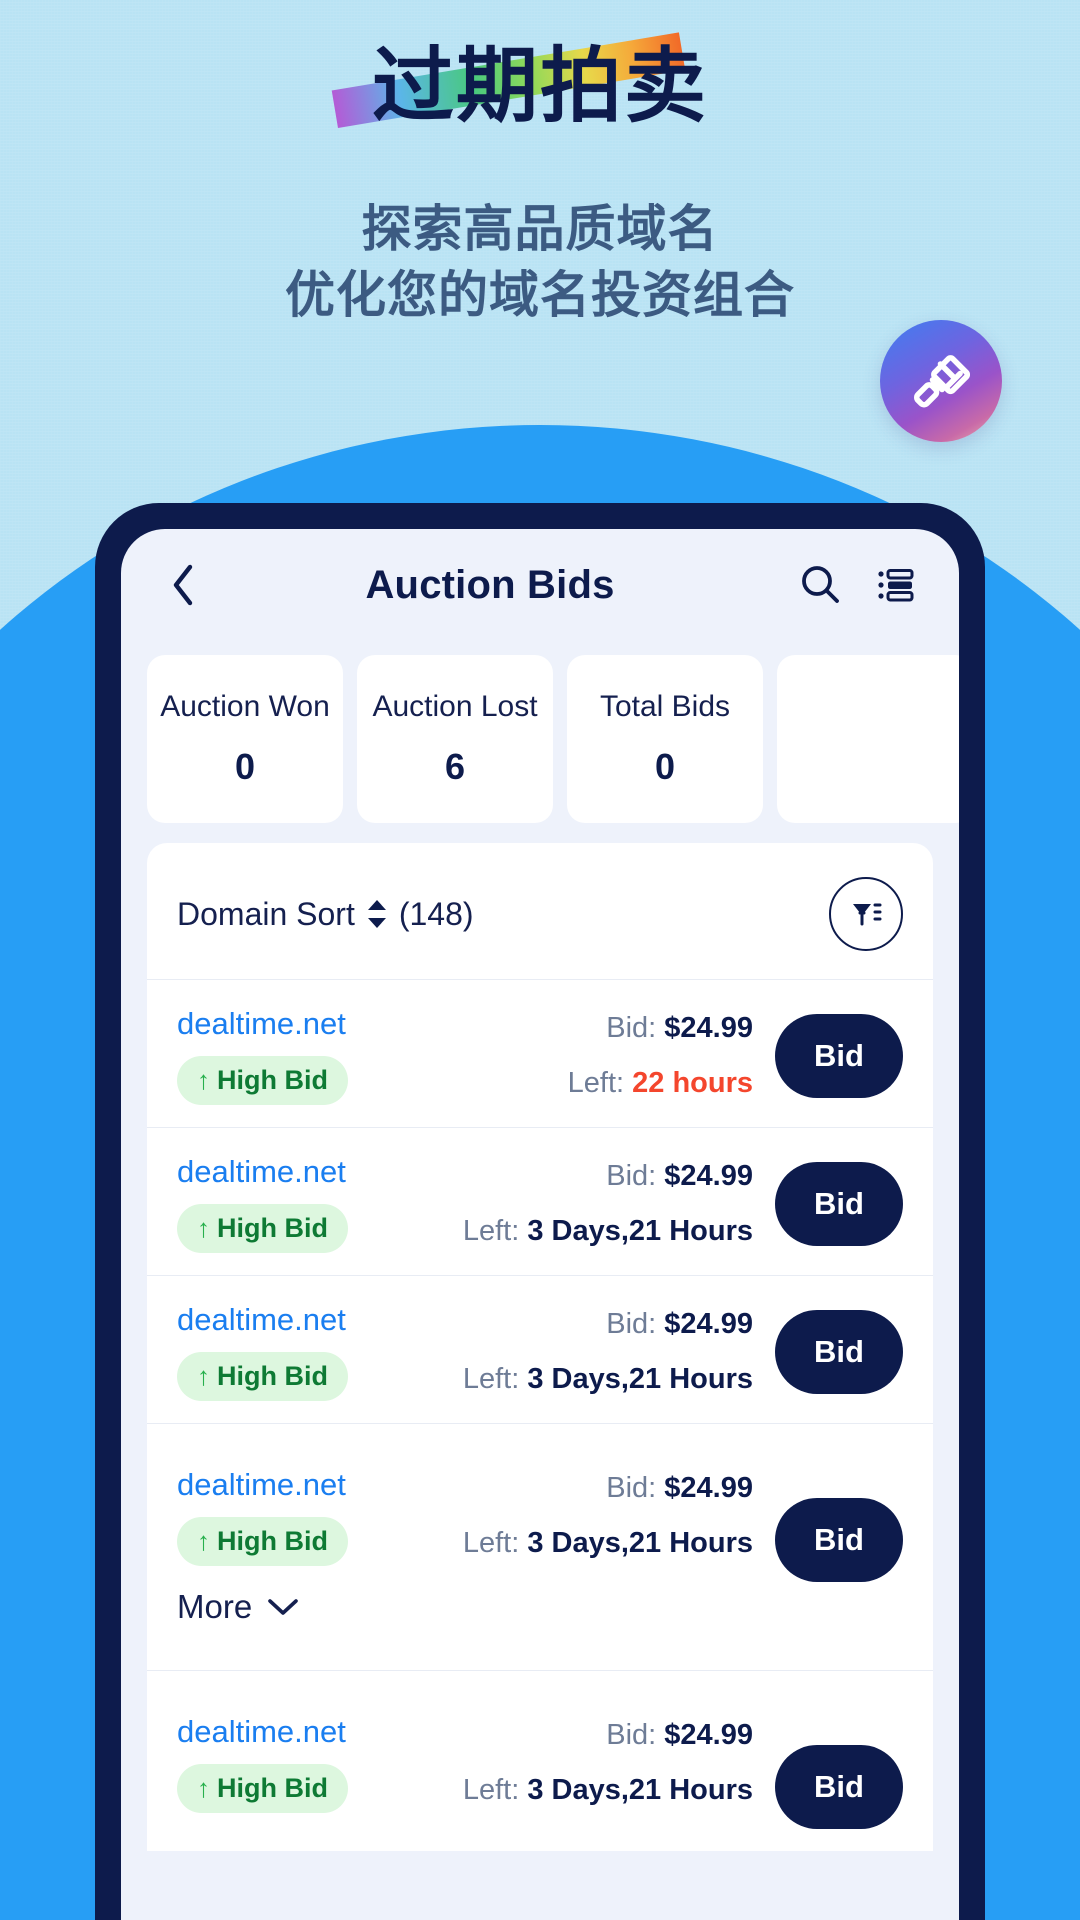 This screenshot has height=1920, width=1080. What do you see at coordinates (436, 913) in the screenshot?
I see `sort-count: (148)` at bounding box center [436, 913].